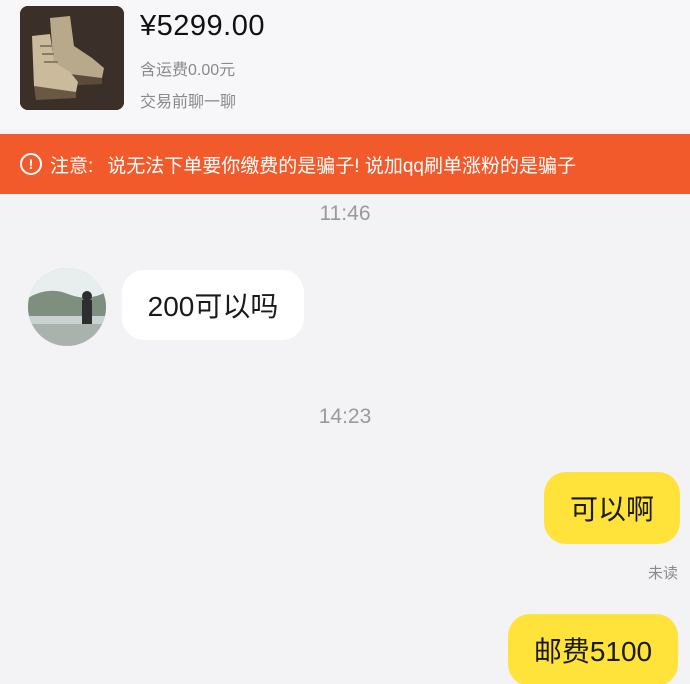  Describe the element at coordinates (72, 166) in the screenshot. I see `warning-label: 注意:` at that location.